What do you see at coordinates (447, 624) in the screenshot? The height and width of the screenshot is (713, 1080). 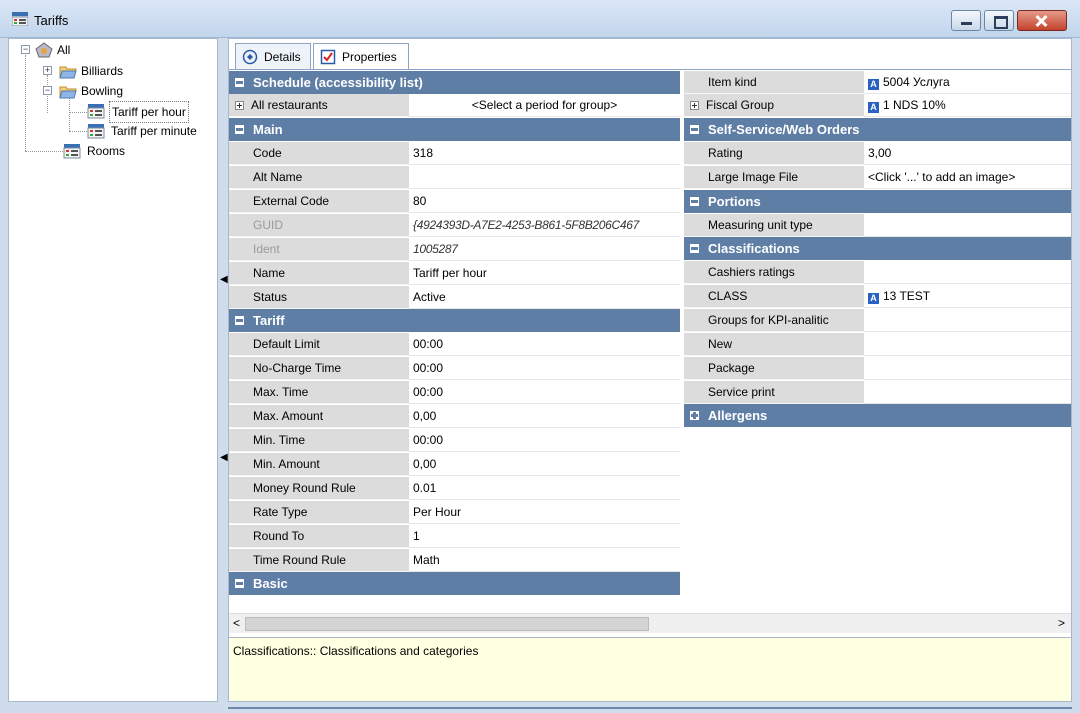 I see `scroll-thumb` at bounding box center [447, 624].